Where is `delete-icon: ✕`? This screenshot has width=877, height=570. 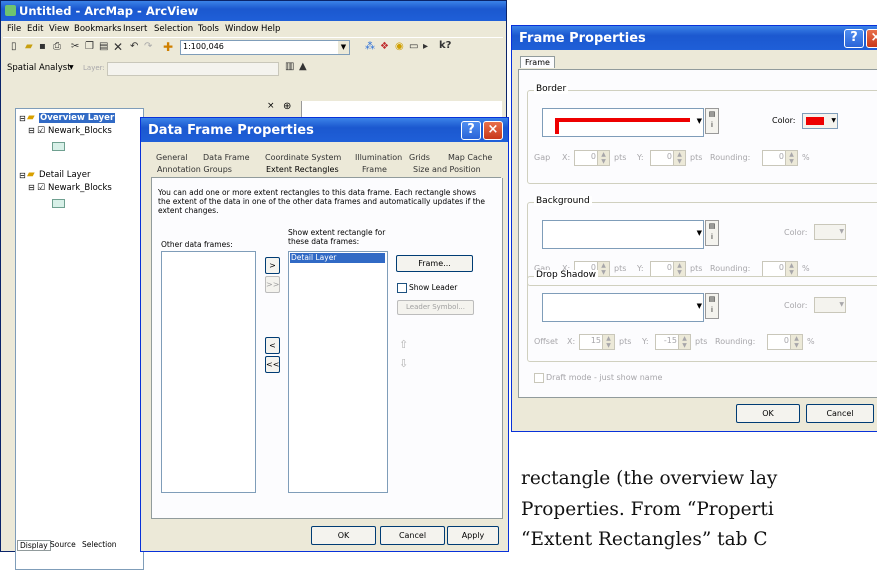 delete-icon: ✕ is located at coordinates (118, 47).